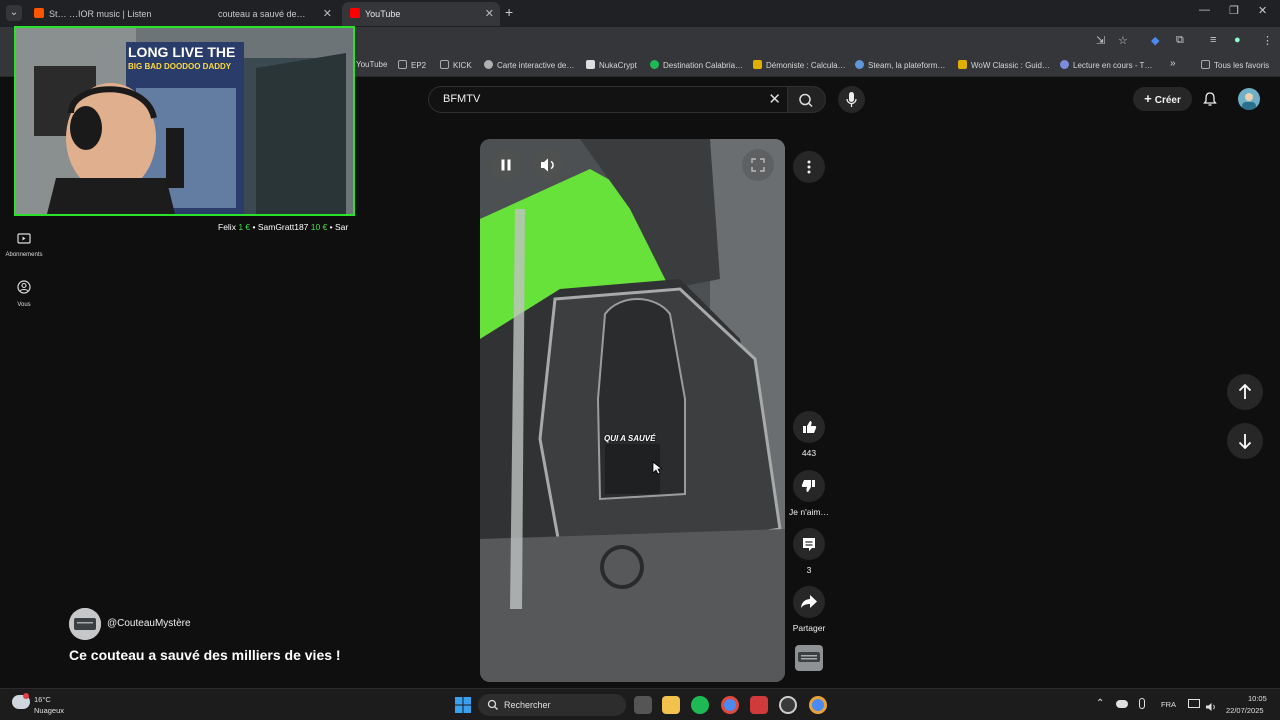 This screenshot has height=720, width=1280. I want to click on close-window-button: ✕, so click(1262, 10).